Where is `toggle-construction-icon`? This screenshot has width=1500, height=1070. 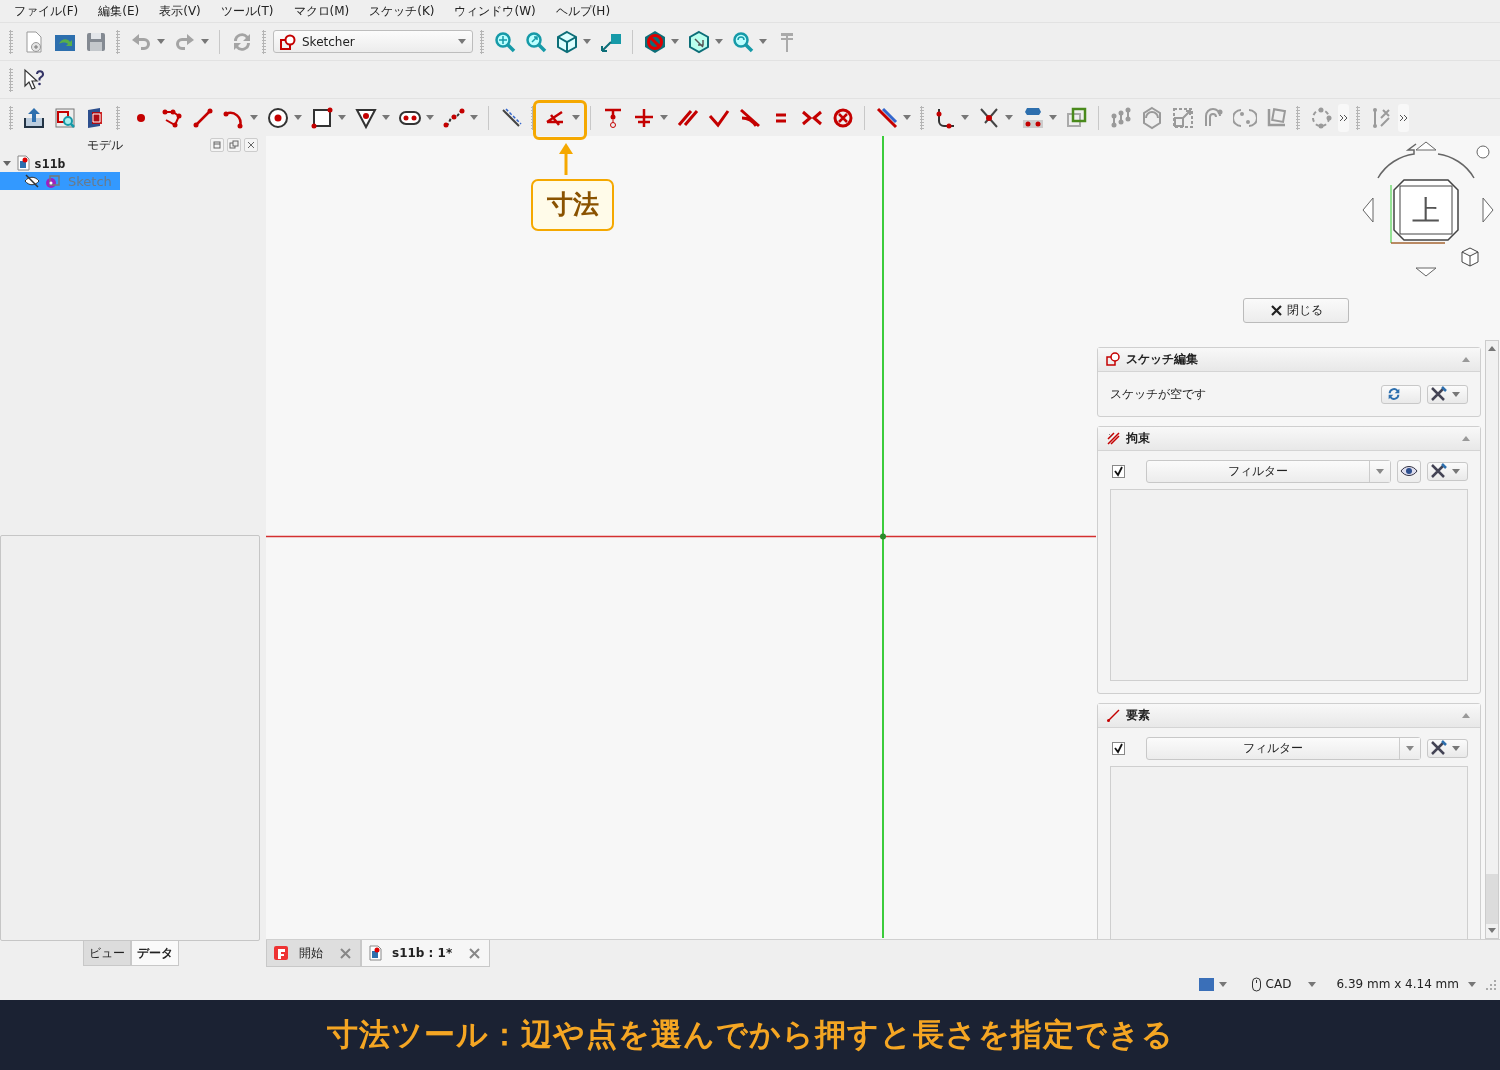 toggle-construction-icon is located at coordinates (886, 117).